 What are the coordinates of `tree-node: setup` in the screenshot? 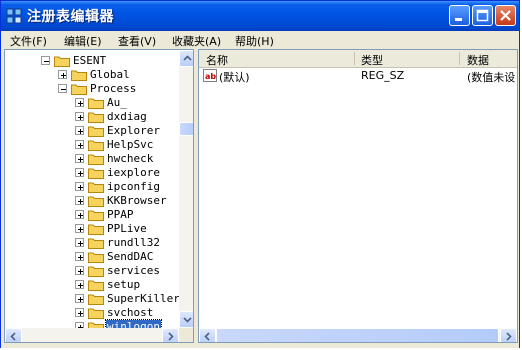 It's located at (134, 285).